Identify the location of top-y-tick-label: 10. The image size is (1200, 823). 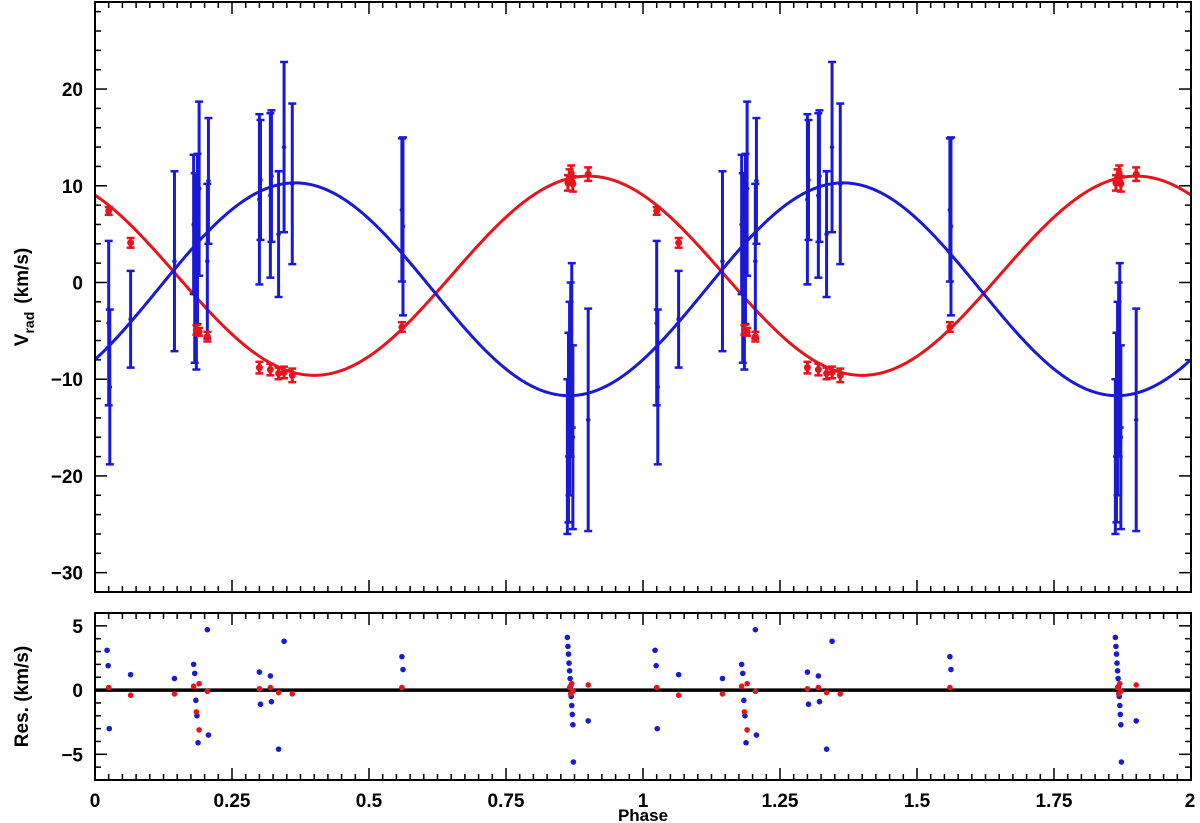
(72, 187).